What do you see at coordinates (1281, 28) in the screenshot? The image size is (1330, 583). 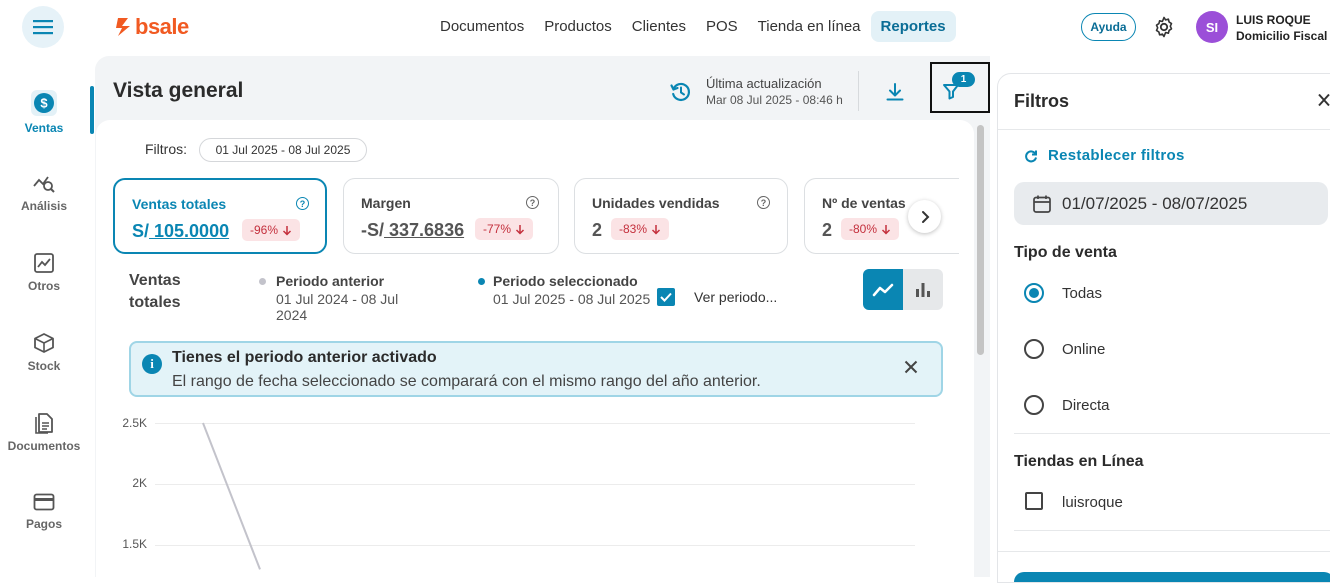 I see `user-info: LUIS ROQUE Domicilio Fiscal` at bounding box center [1281, 28].